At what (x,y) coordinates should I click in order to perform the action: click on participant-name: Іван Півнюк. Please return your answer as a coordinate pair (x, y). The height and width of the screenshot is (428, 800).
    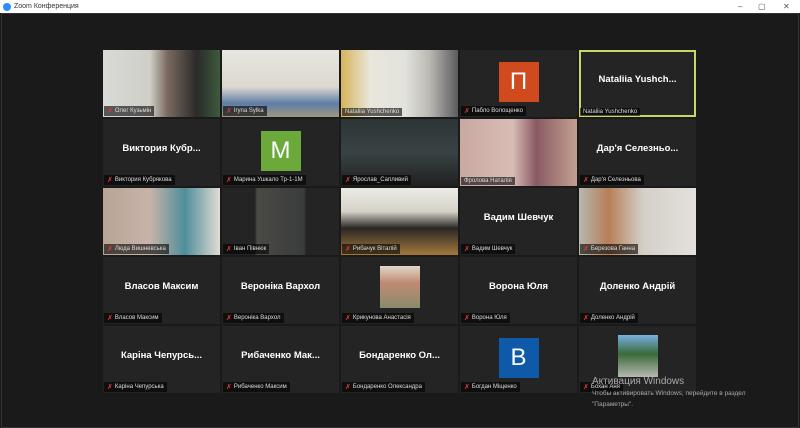
    Looking at the image, I should click on (250, 249).